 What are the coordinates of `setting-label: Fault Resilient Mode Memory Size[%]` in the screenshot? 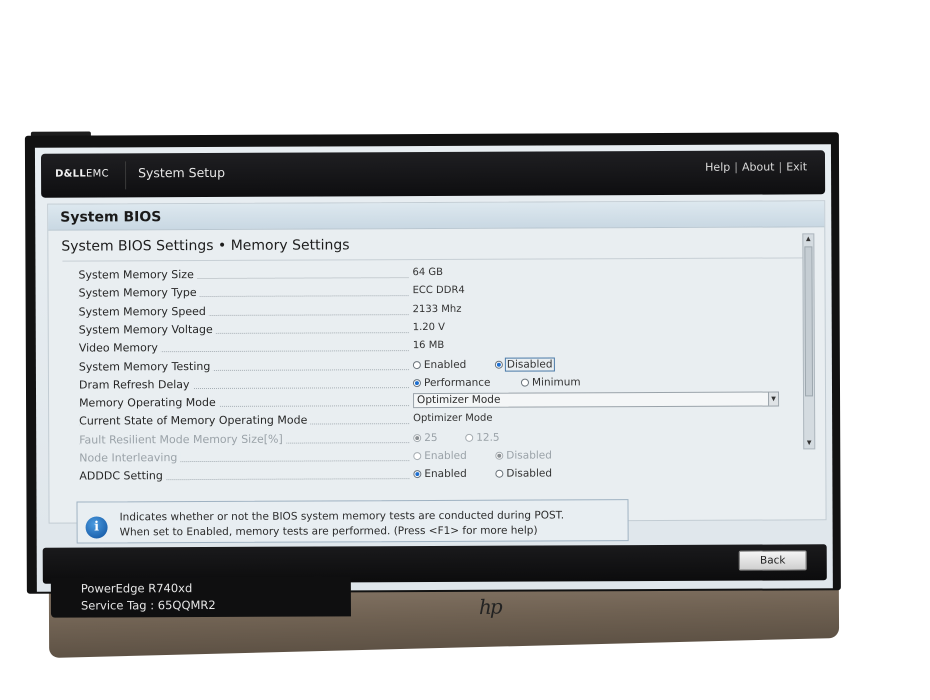 It's located at (244, 439).